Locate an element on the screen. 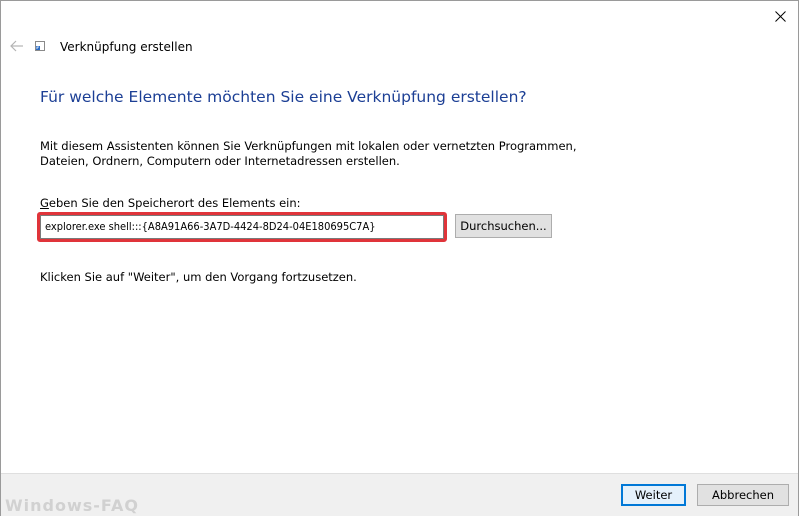  close-button is located at coordinates (780, 16).